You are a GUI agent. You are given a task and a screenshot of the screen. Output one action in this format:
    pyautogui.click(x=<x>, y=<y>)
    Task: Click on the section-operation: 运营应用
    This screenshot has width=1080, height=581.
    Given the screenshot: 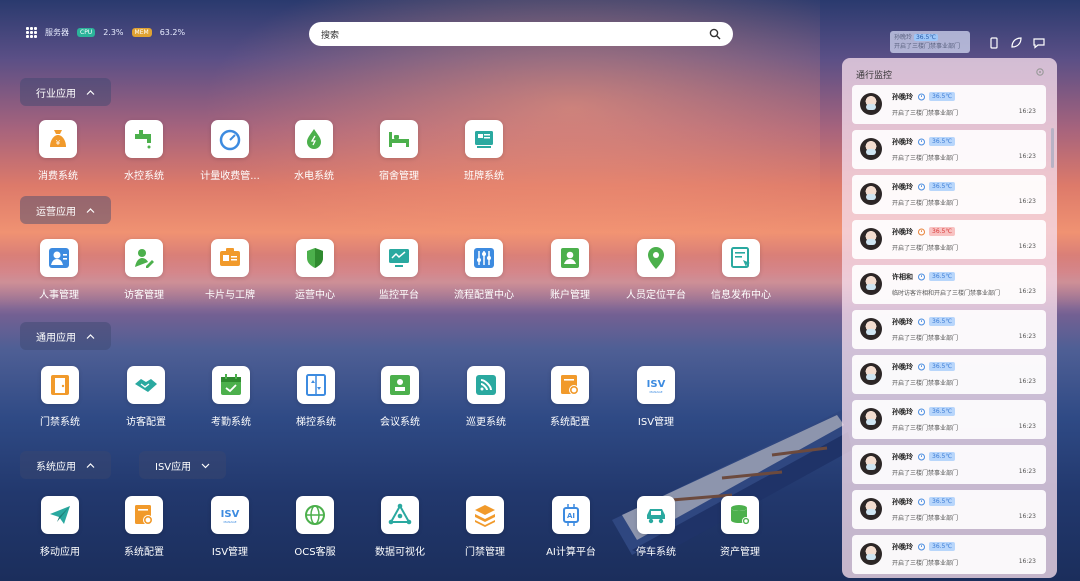 What is the action you would take?
    pyautogui.click(x=65, y=210)
    